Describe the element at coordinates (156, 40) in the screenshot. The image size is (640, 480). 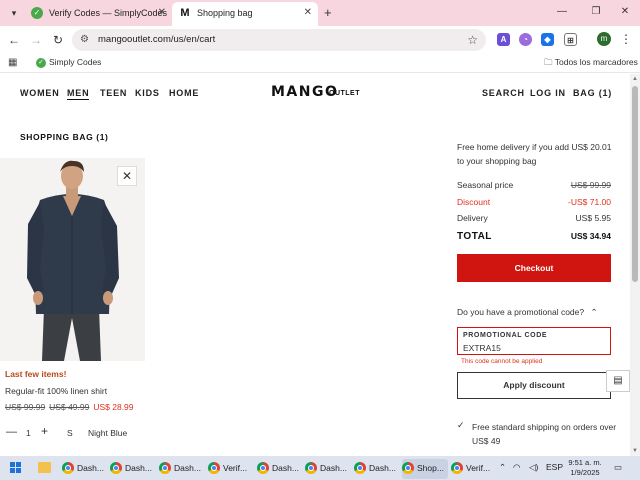
I see `url-text: mangooutlet.com/us/en/cart` at that location.